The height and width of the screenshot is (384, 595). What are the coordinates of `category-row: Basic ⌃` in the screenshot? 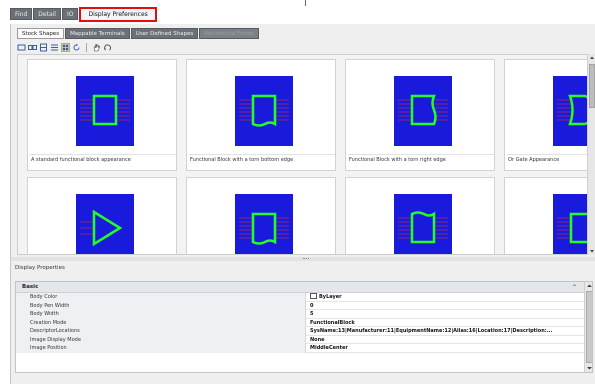 It's located at (300, 287).